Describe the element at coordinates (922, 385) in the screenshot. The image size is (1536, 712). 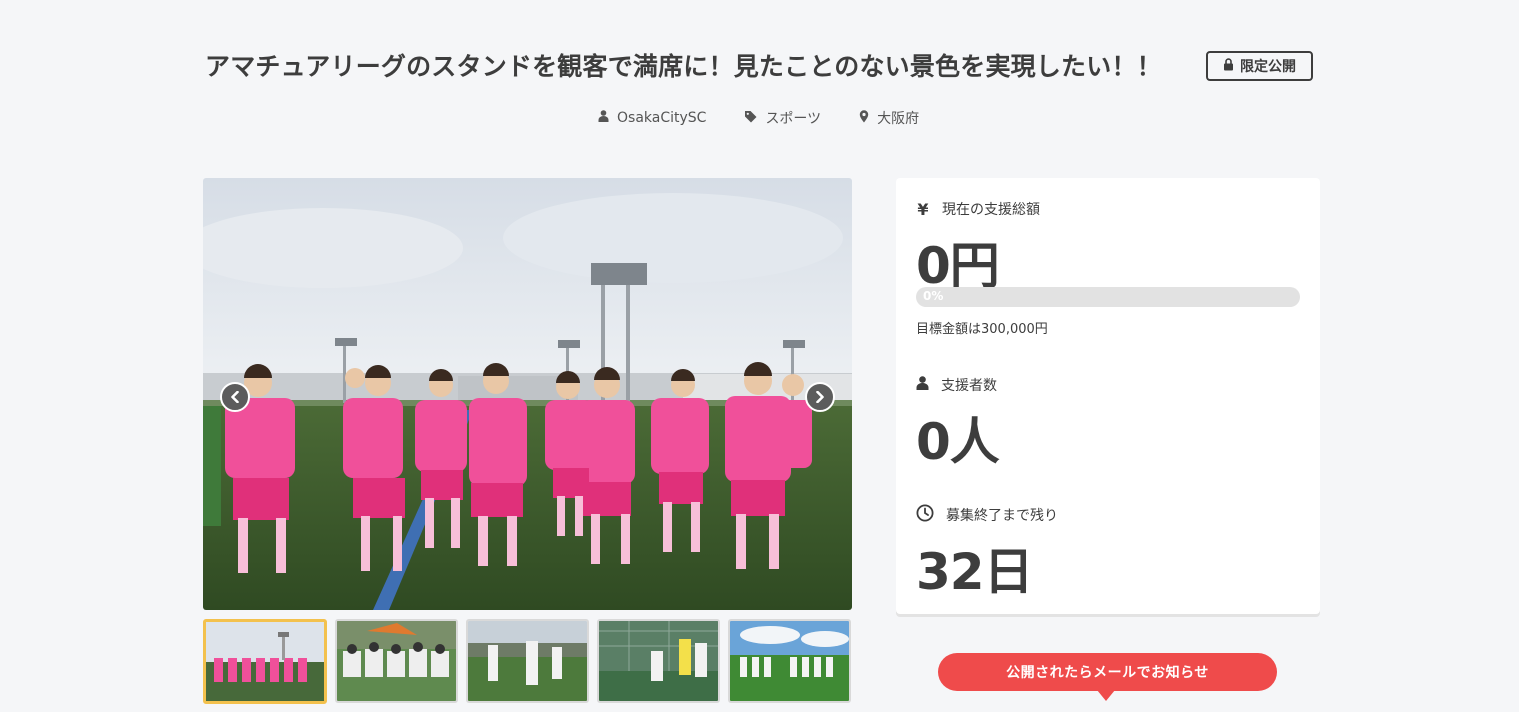
I see `person-icon` at that location.